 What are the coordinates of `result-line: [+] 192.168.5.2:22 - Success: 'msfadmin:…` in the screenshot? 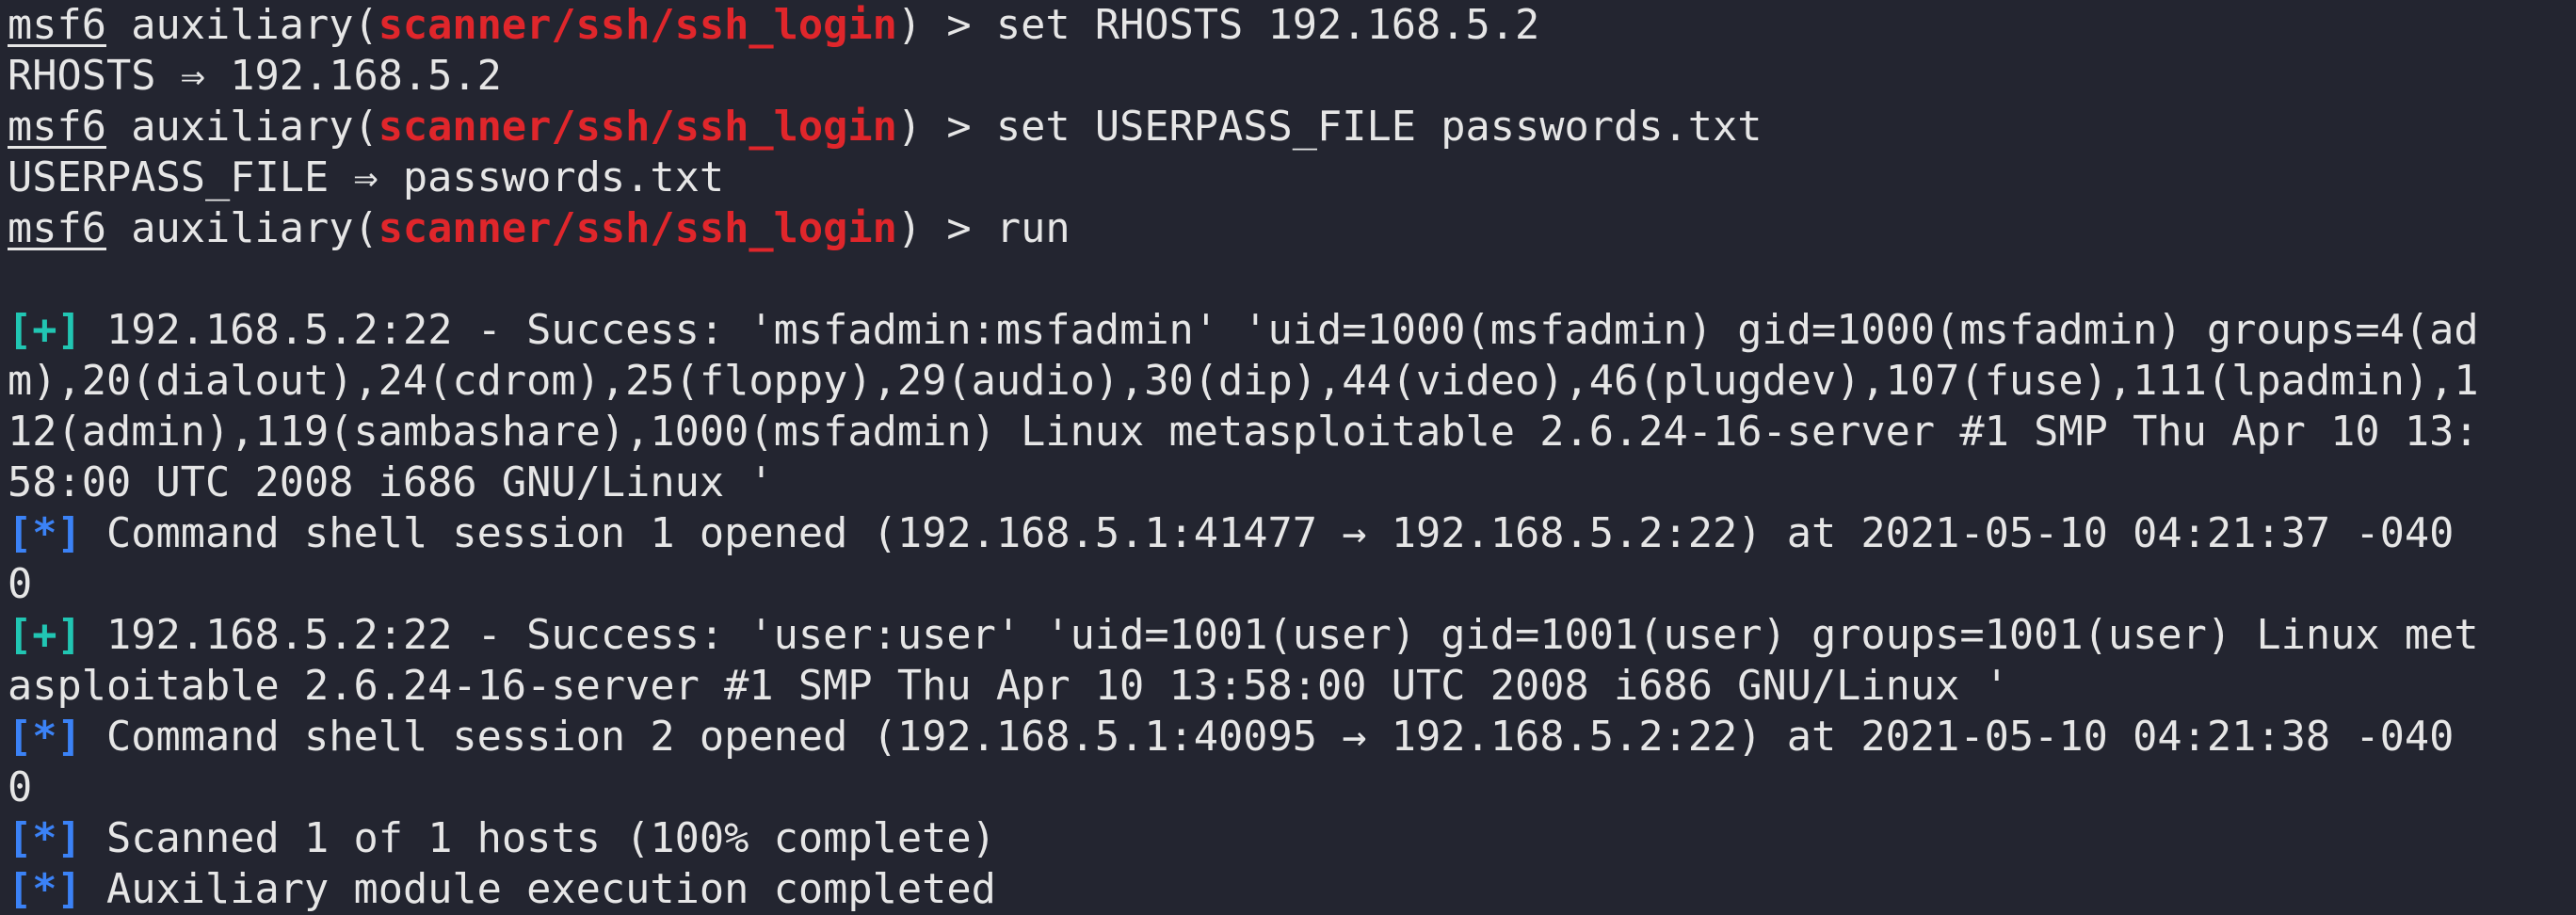 It's located at (1292, 330).